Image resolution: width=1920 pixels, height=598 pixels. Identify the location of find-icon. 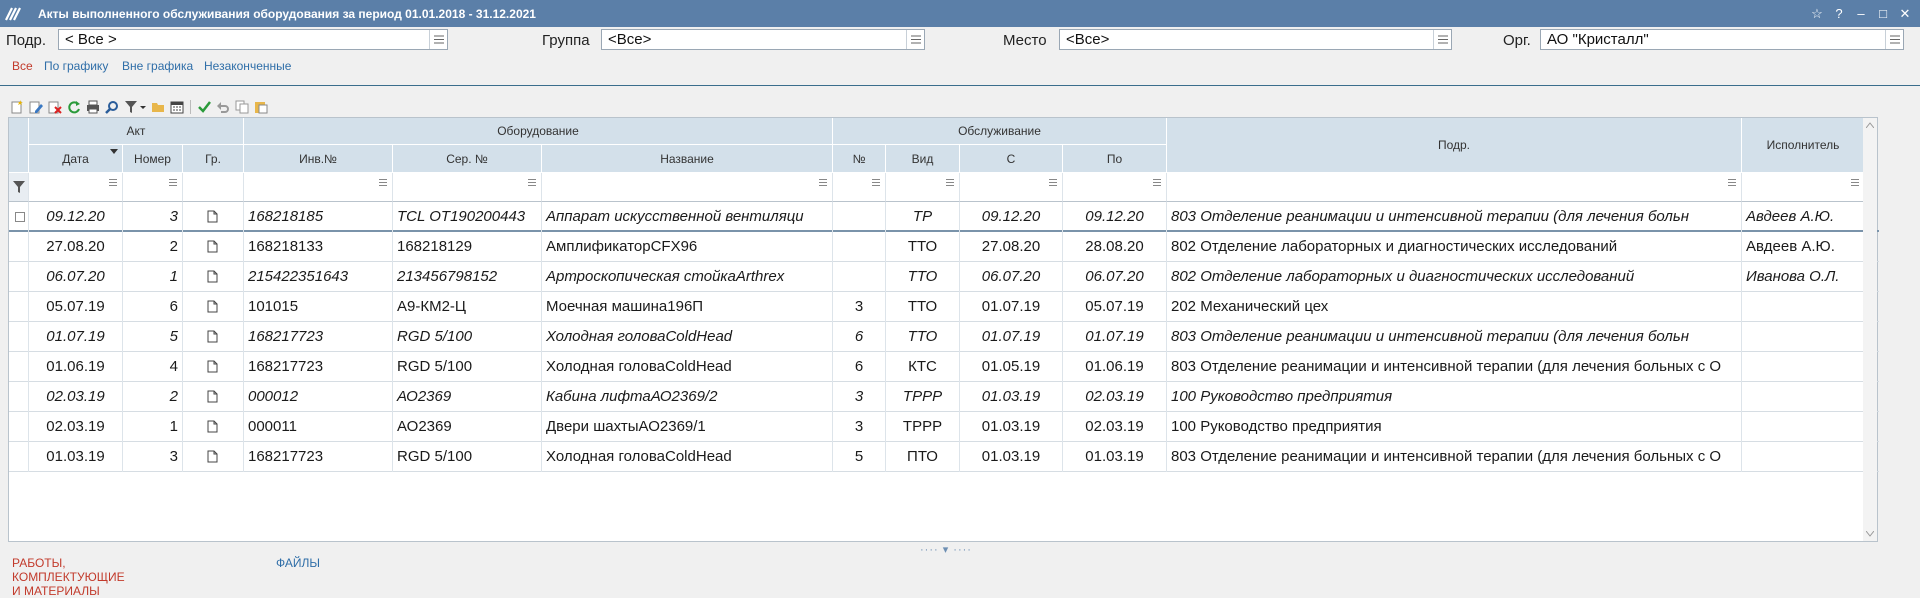
(112, 107).